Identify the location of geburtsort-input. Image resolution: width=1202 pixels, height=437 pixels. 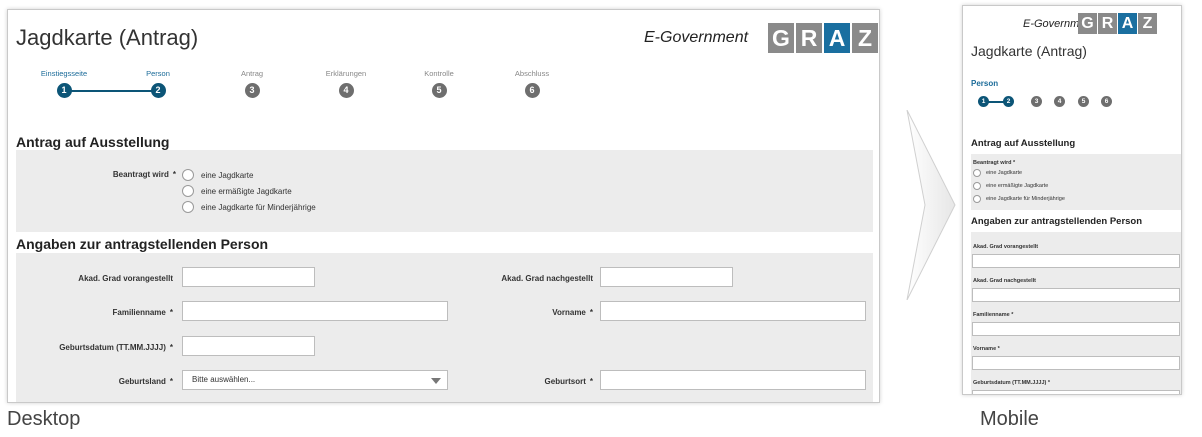
(733, 380).